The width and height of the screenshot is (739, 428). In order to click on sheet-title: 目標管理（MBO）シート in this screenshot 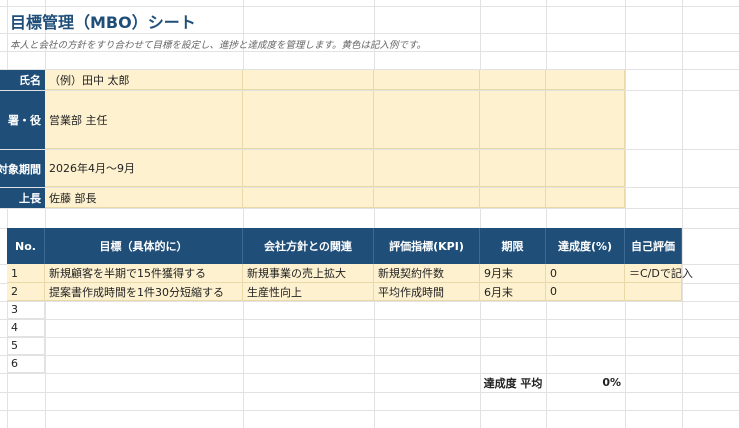, I will do `click(103, 22)`.